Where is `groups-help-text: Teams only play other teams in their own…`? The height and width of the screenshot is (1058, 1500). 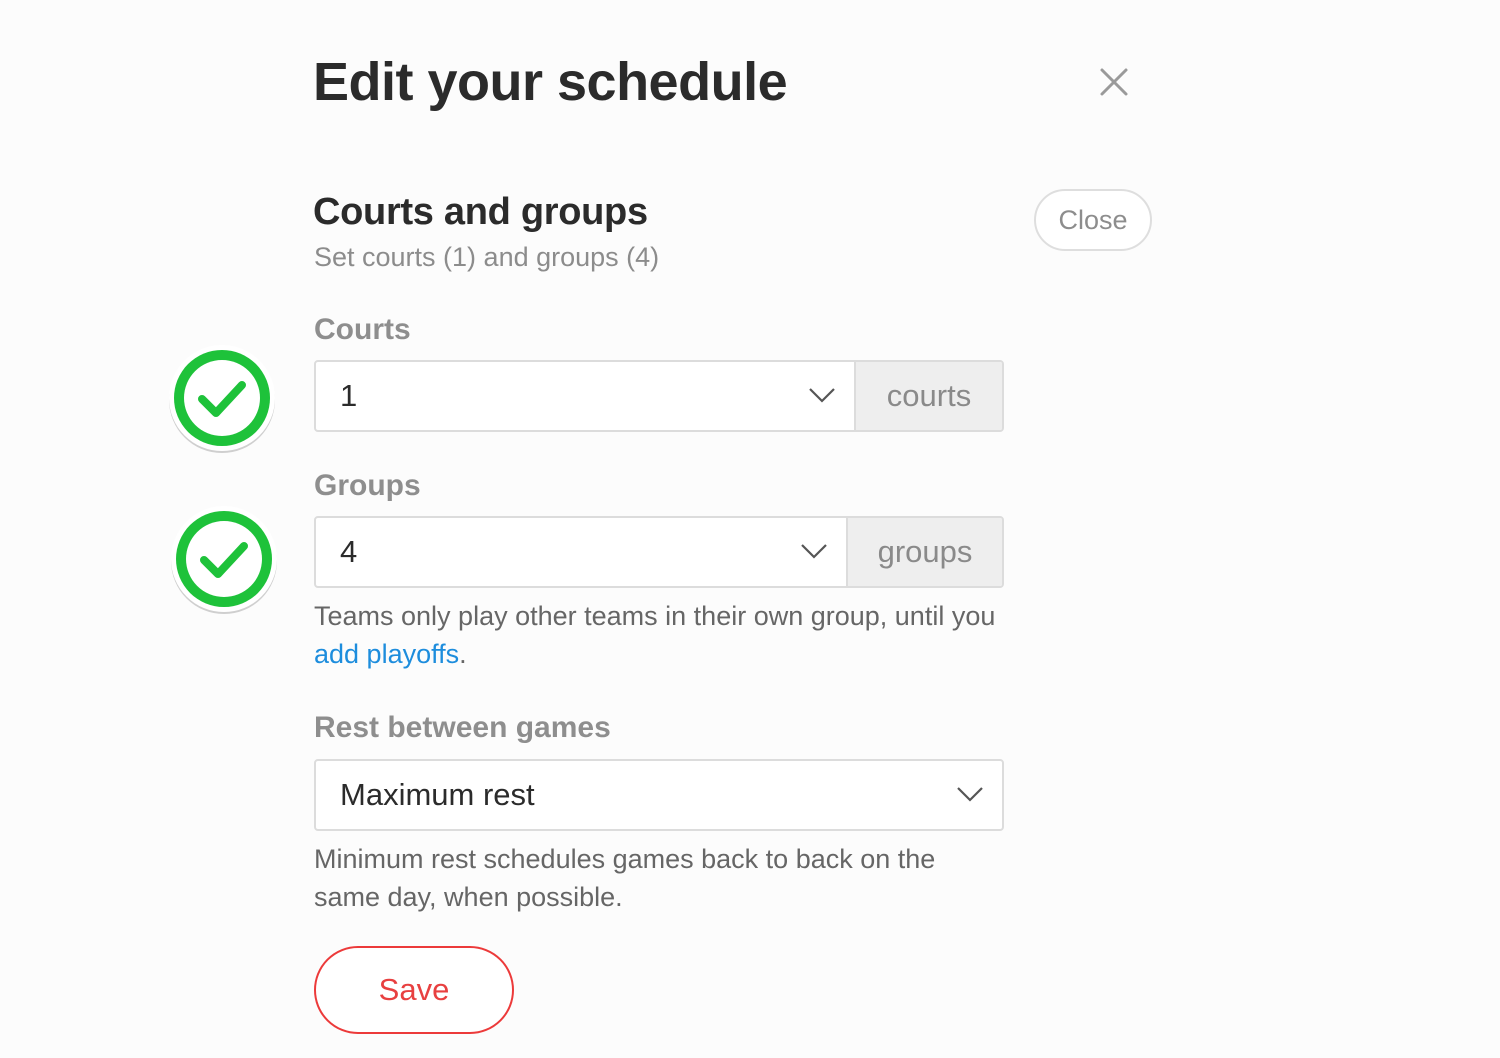 groups-help-text: Teams only play other teams in their own… is located at coordinates (664, 635).